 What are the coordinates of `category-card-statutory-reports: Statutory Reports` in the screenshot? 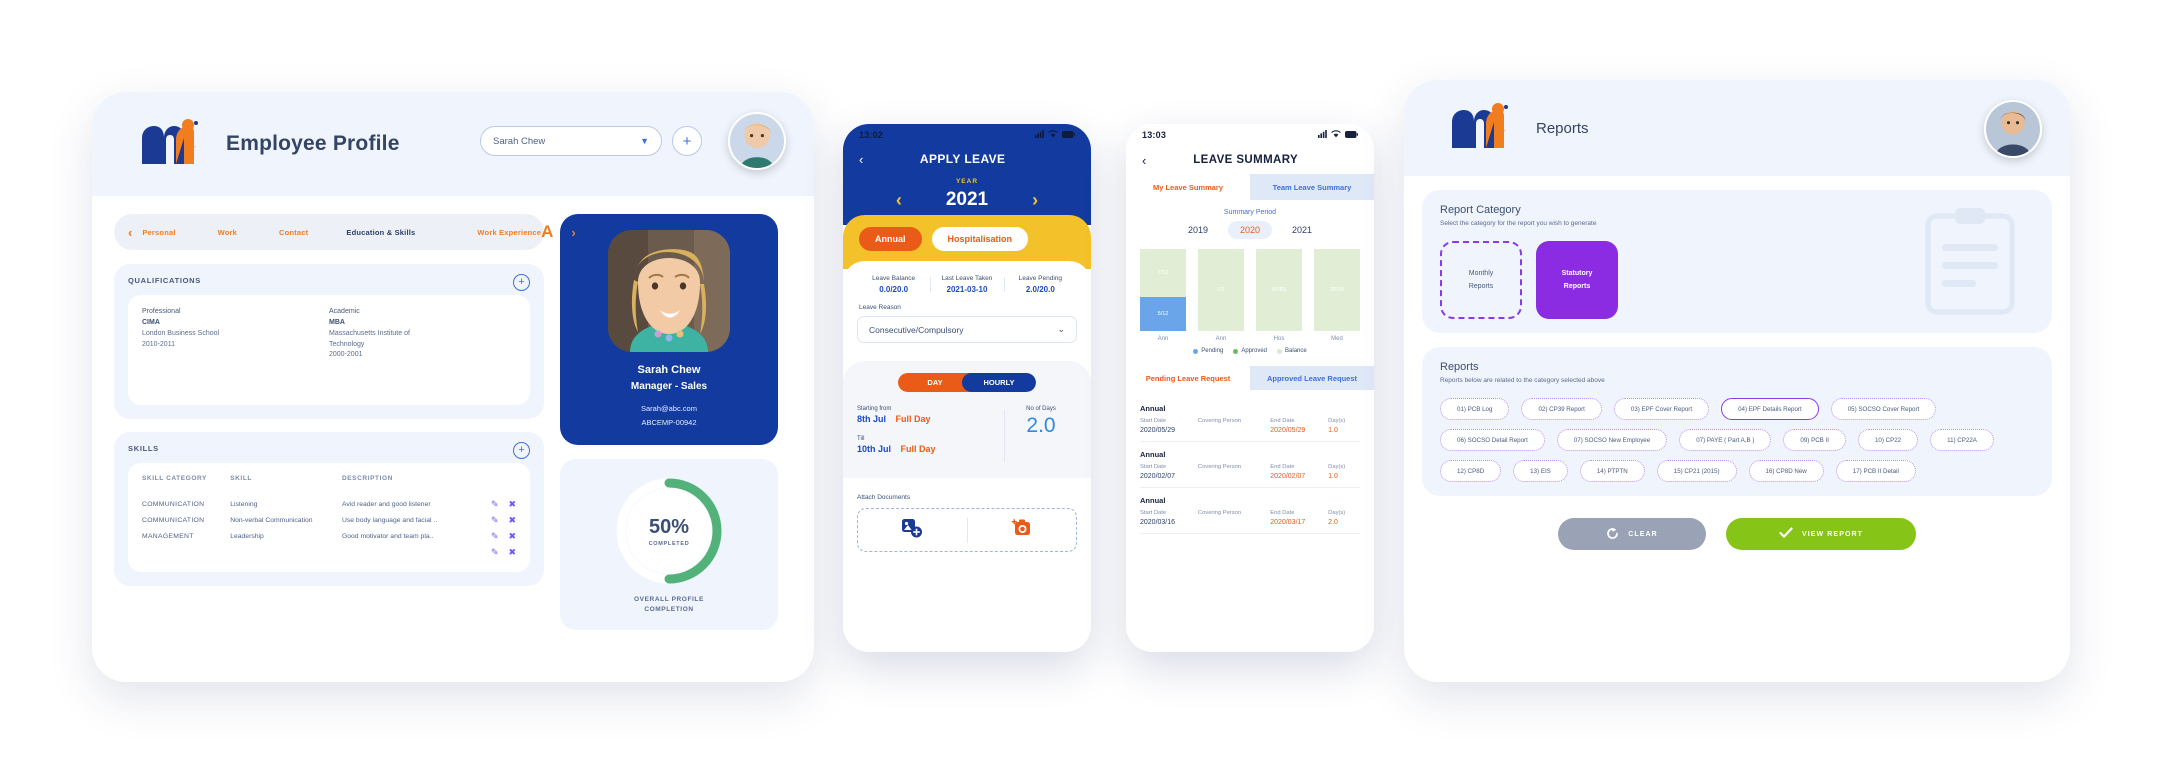 It's located at (1577, 280).